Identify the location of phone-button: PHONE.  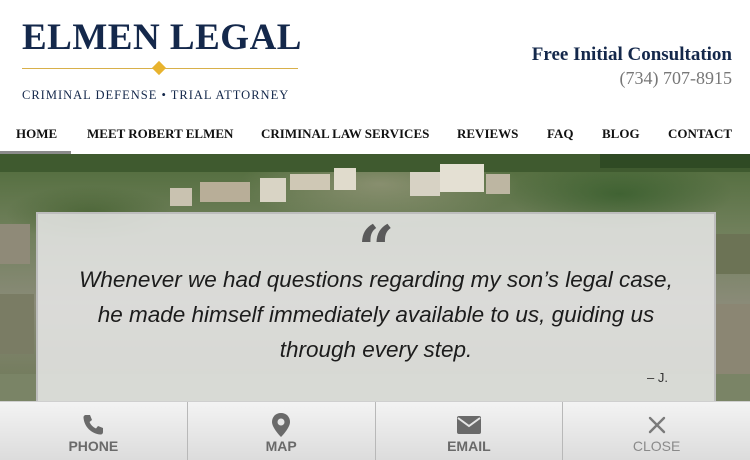
(94, 431).